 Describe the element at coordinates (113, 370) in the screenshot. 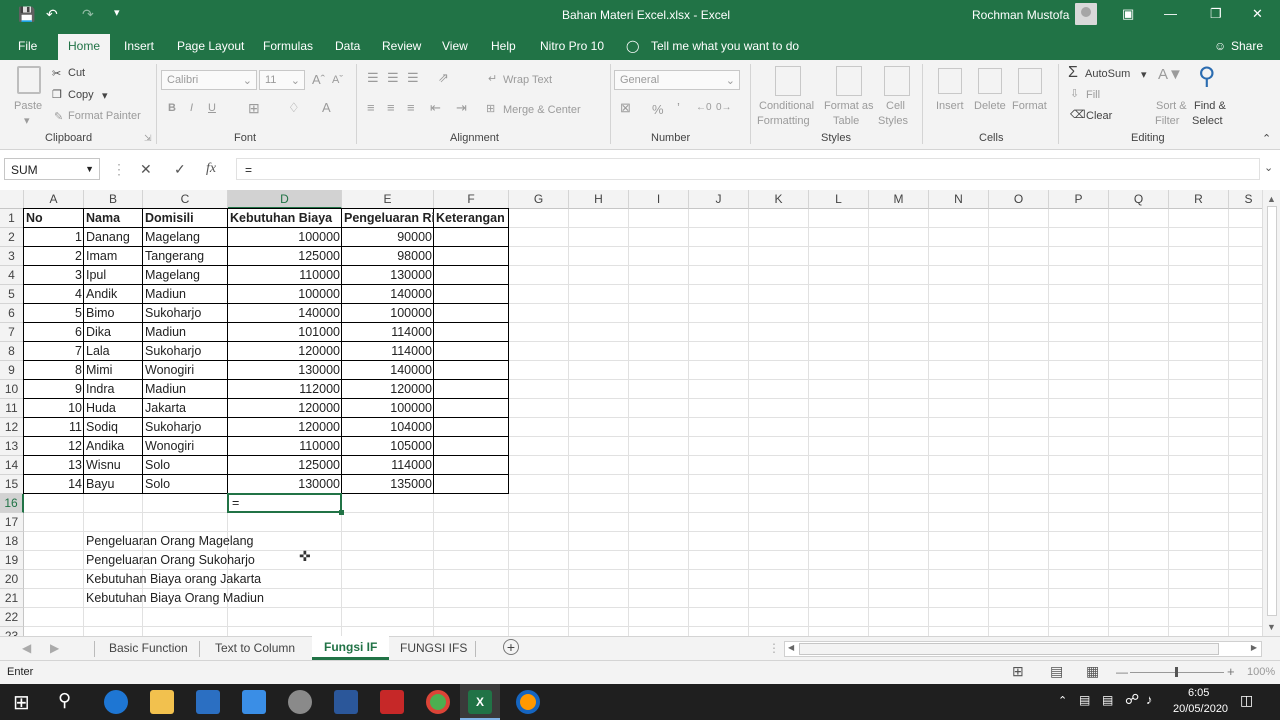

I see `table-cell: Mimi` at that location.